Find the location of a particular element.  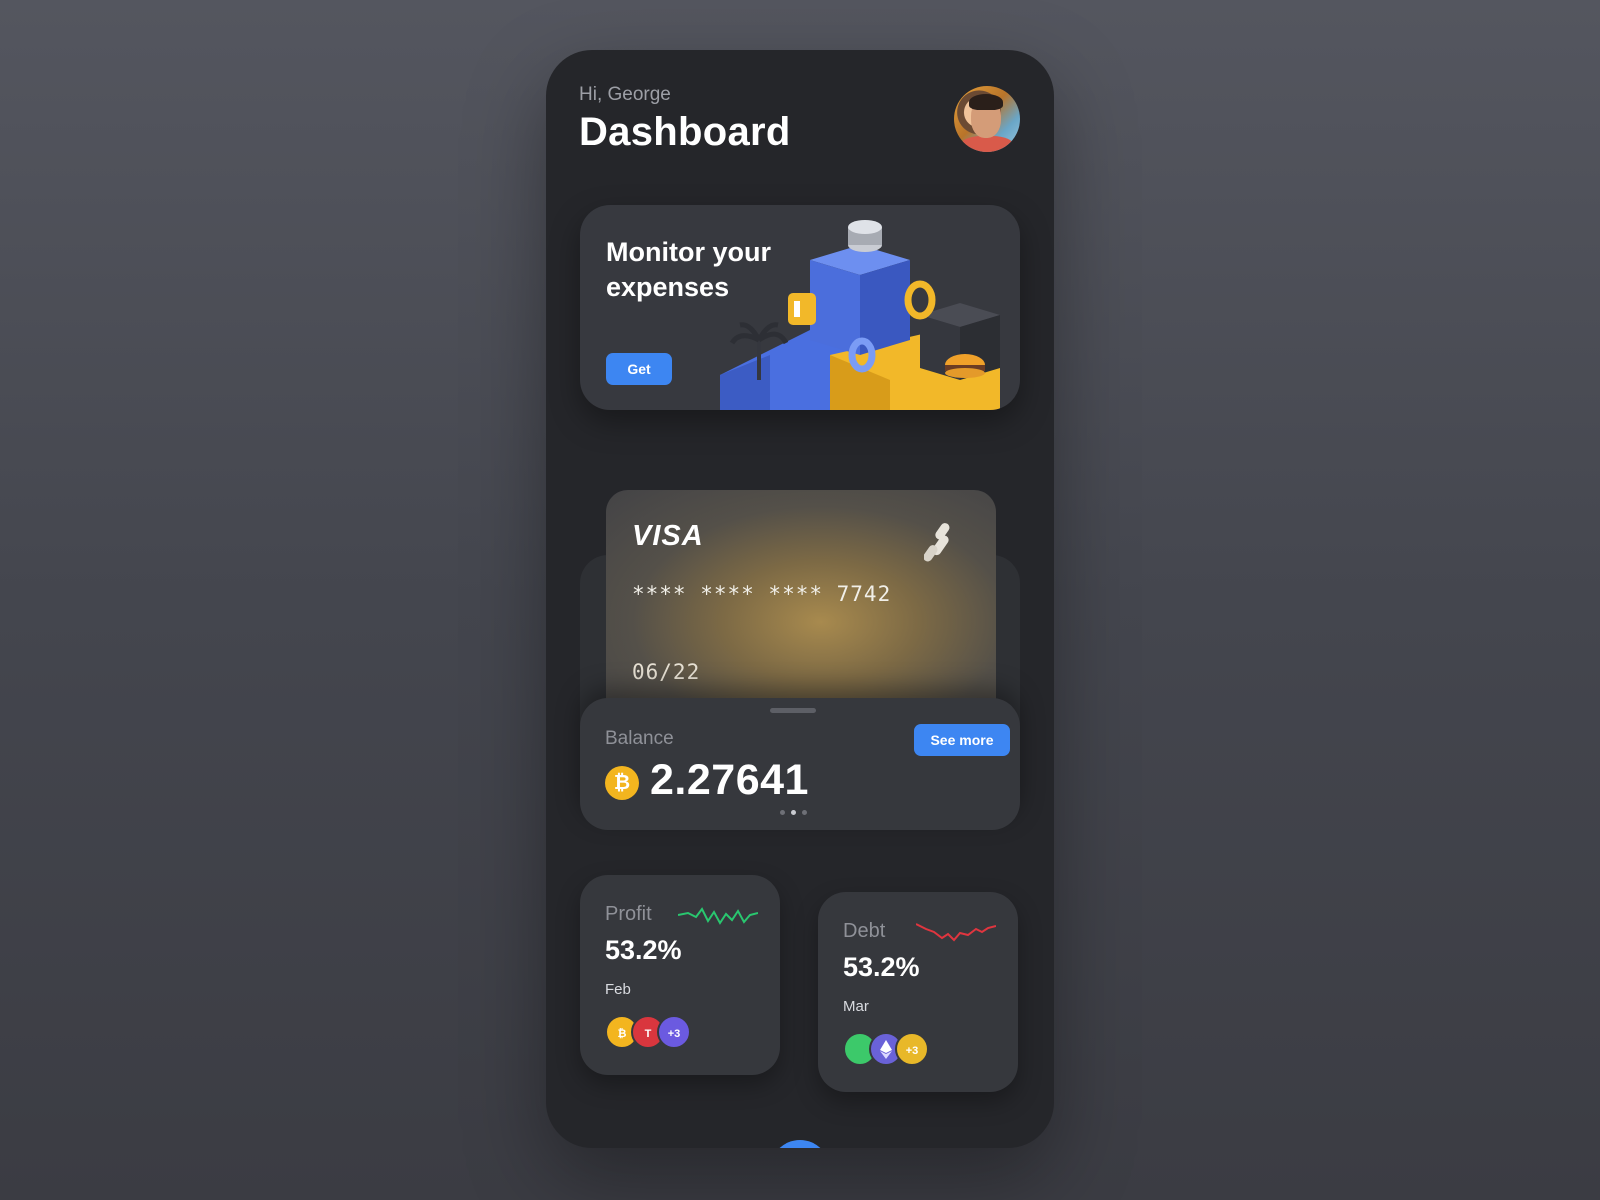

card-expiry: 06/22 is located at coordinates (666, 672).